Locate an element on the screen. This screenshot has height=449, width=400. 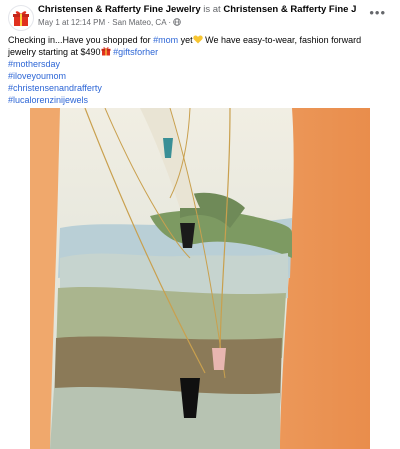
globe-icon is located at coordinates (177, 22).